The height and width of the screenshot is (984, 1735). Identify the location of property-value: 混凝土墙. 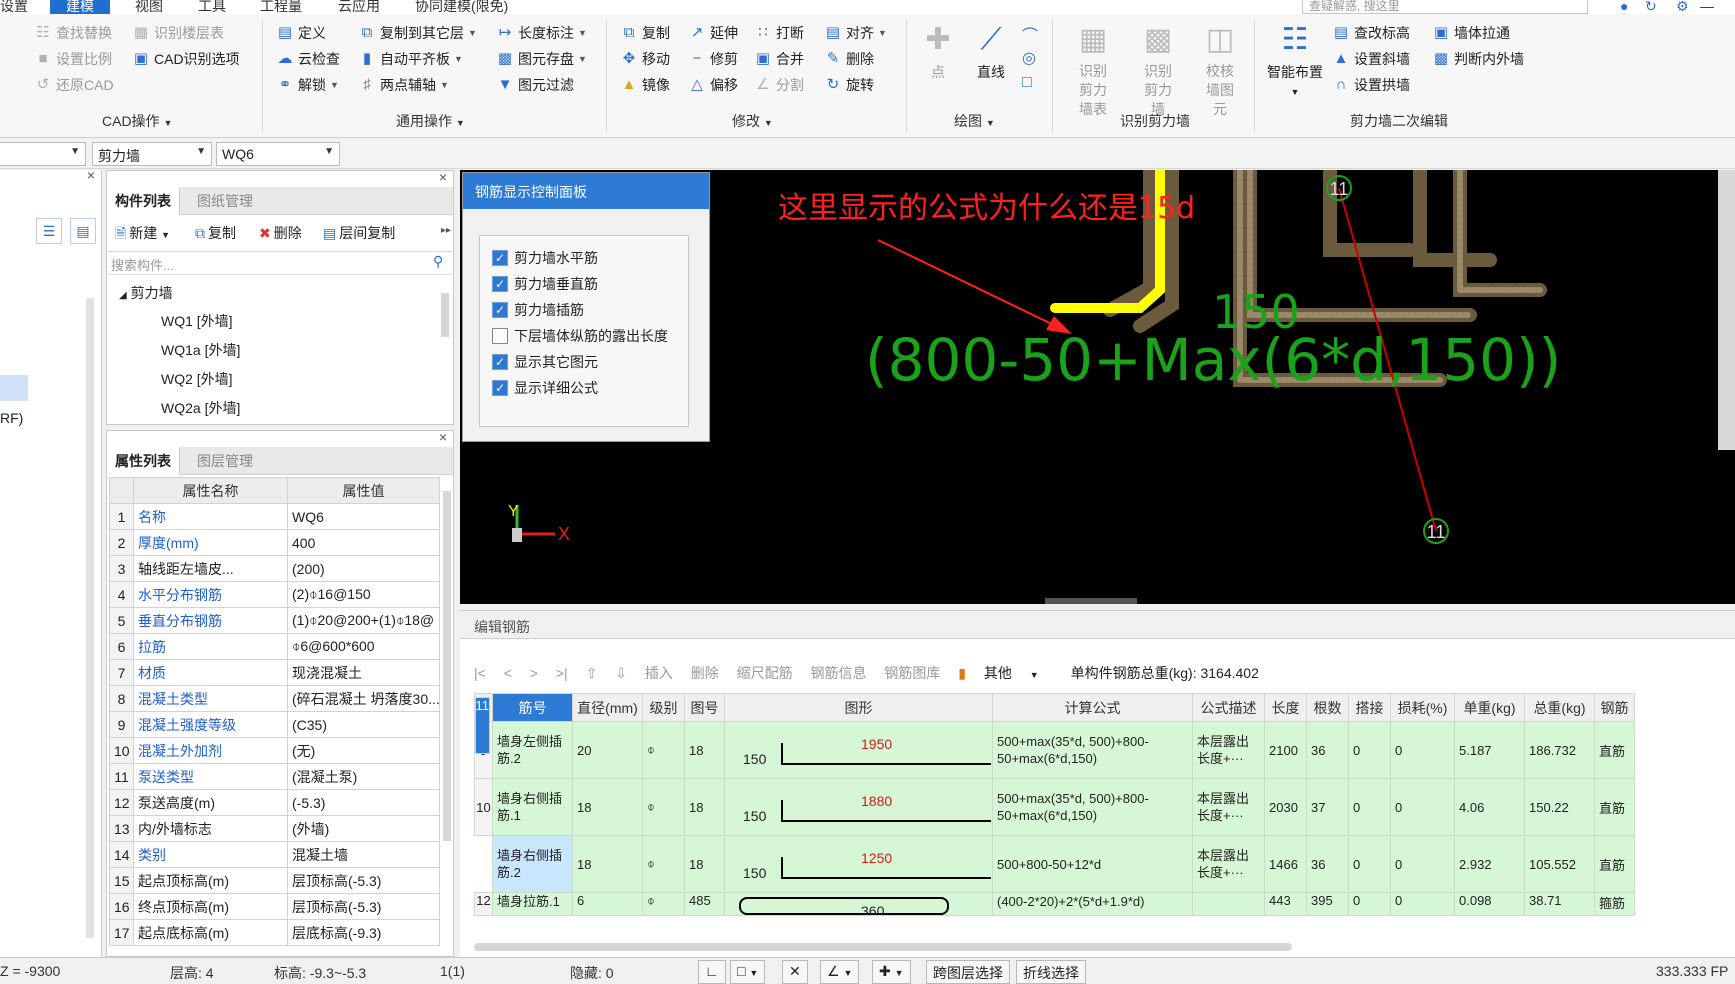
(363, 854).